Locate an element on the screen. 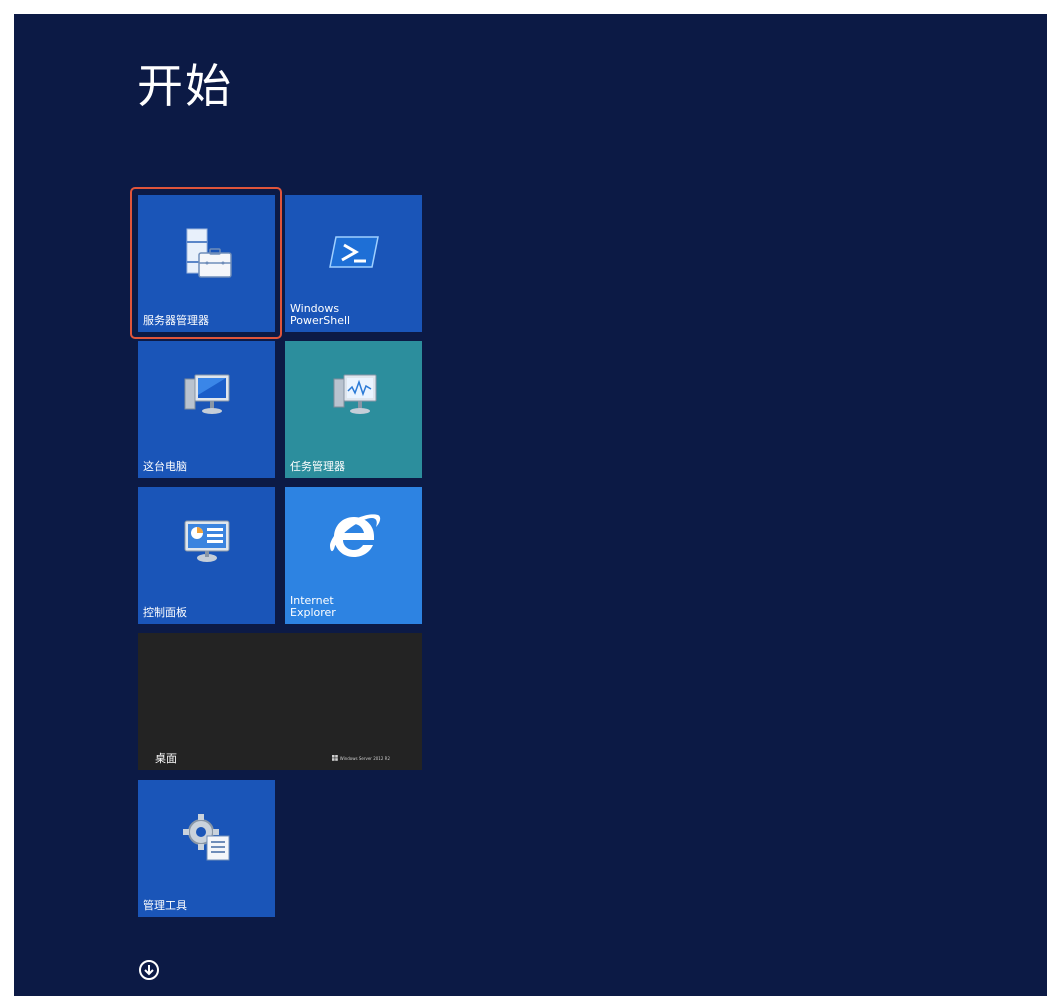  internet-explorer-icon is located at coordinates (354, 535).